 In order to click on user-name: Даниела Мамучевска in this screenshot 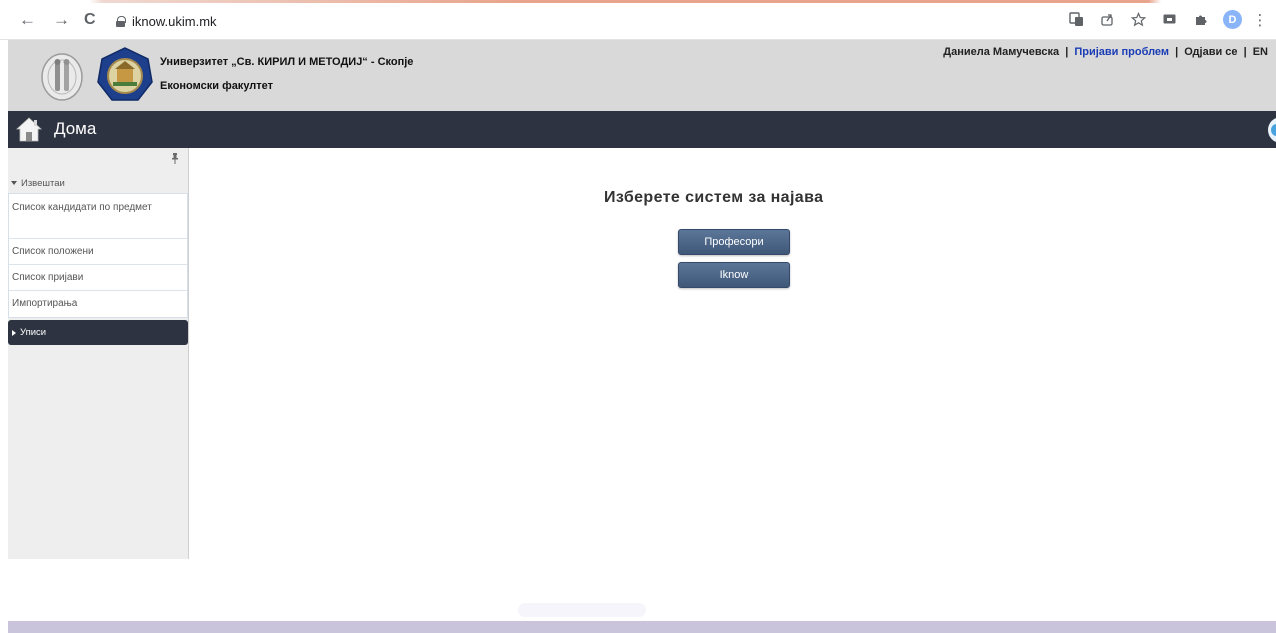, I will do `click(1001, 52)`.